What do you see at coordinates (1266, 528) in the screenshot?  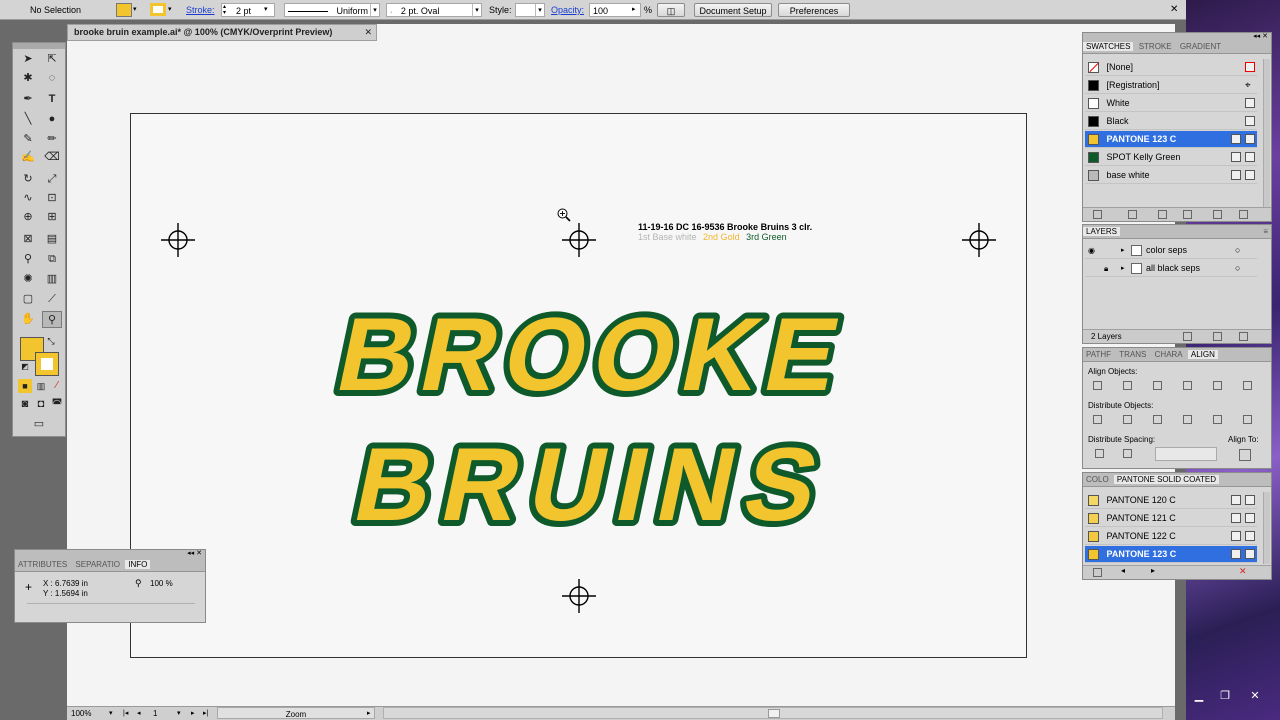 I see `pantone-scrollbar` at bounding box center [1266, 528].